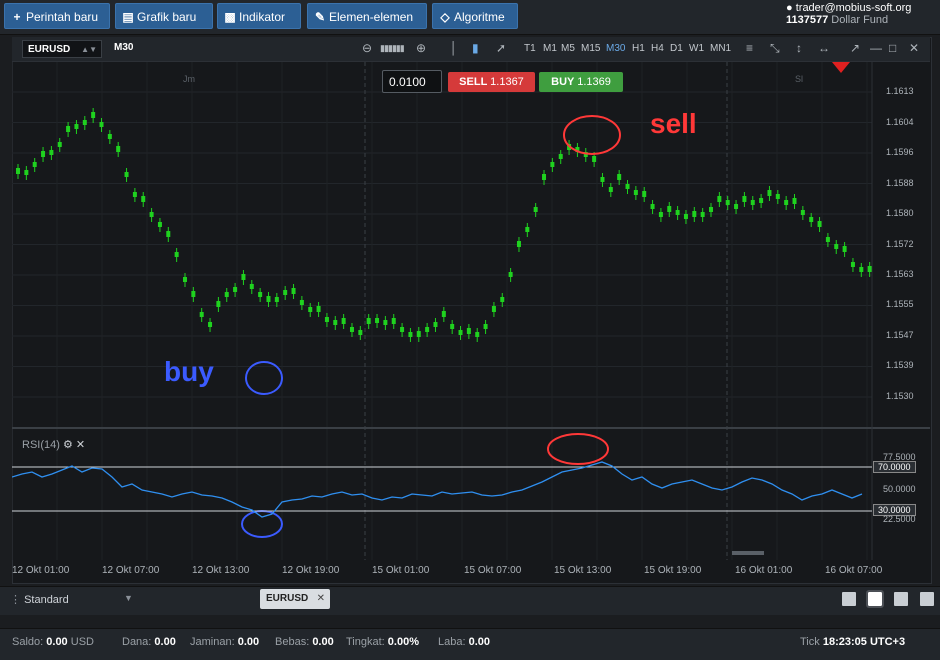 The width and height of the screenshot is (940, 660). I want to click on tf-m15: M15, so click(590, 48).